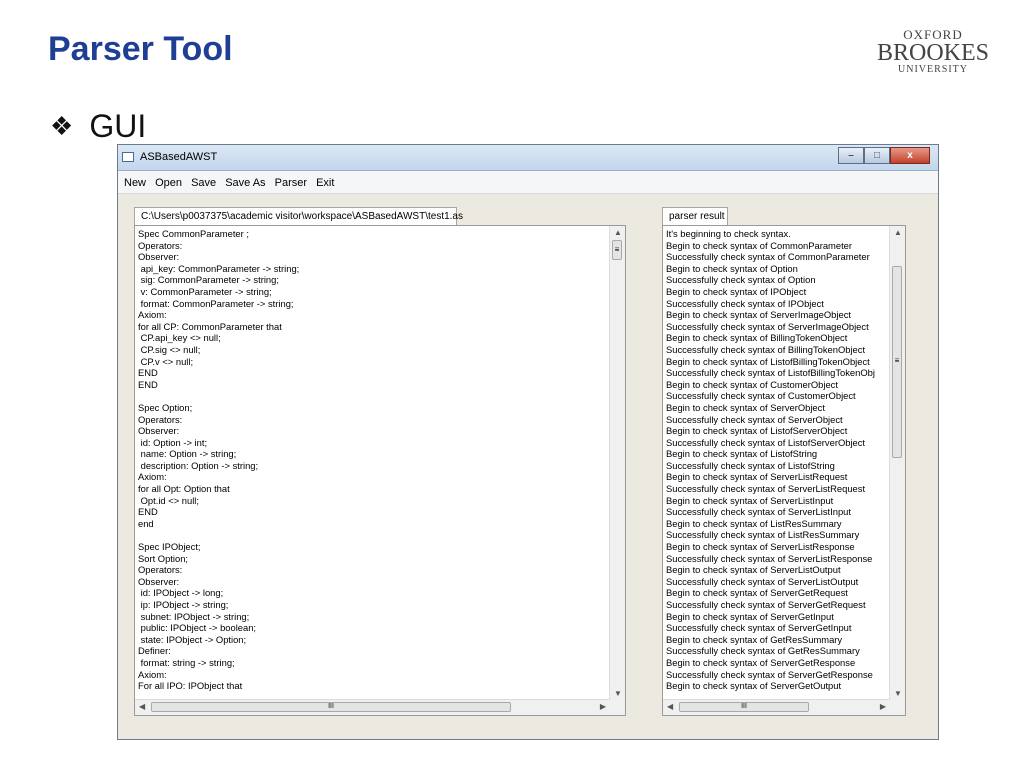 Image resolution: width=1024 pixels, height=768 pixels. I want to click on slide-title: Parser Tool, so click(140, 49).